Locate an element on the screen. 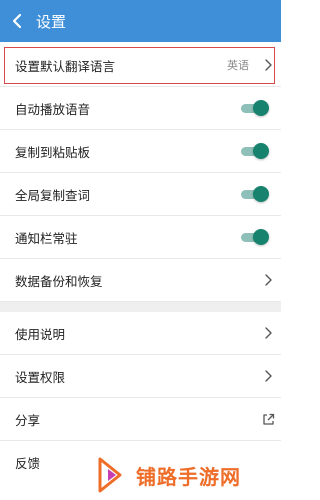 Image resolution: width=320 pixels, height=500 pixels. notification-resident-label: 通知栏常驻 is located at coordinates (46, 238).